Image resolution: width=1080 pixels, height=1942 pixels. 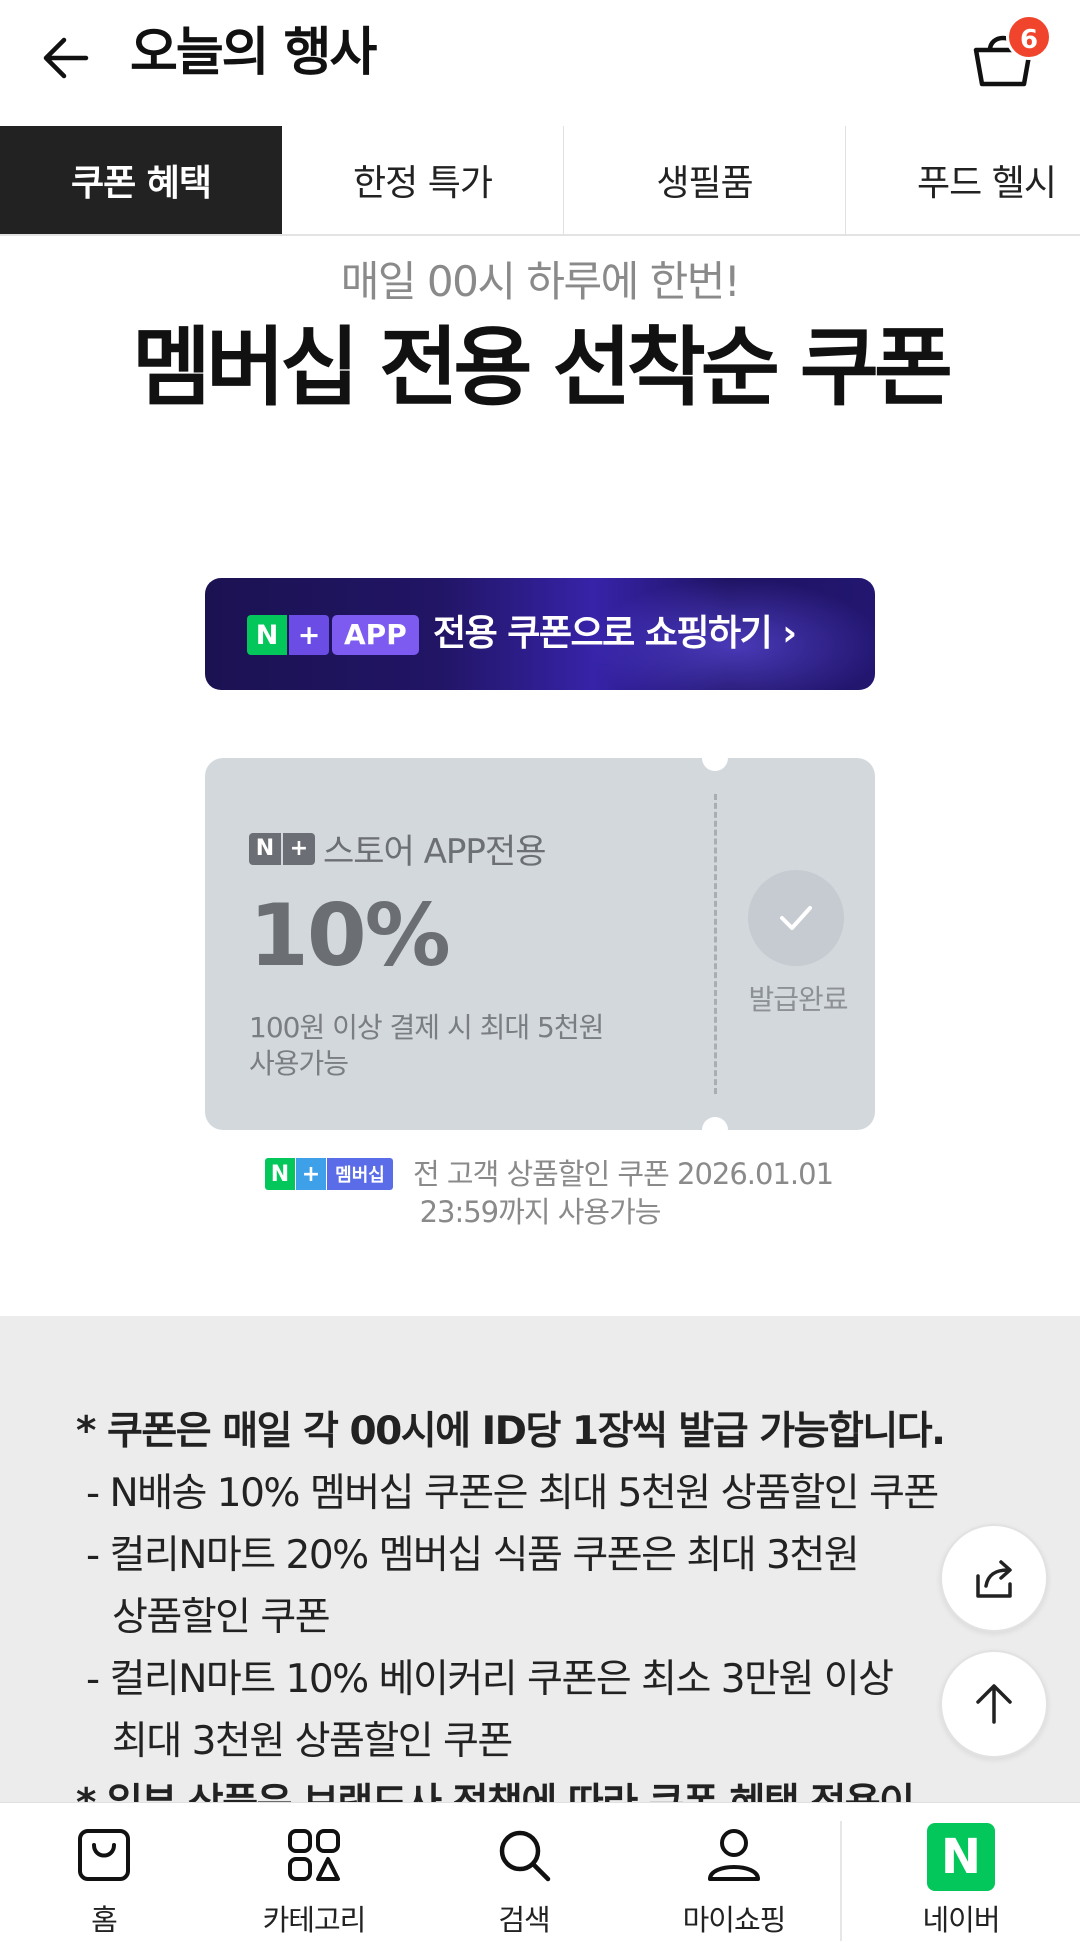 I want to click on arrow-up-icon, so click(x=994, y=1704).